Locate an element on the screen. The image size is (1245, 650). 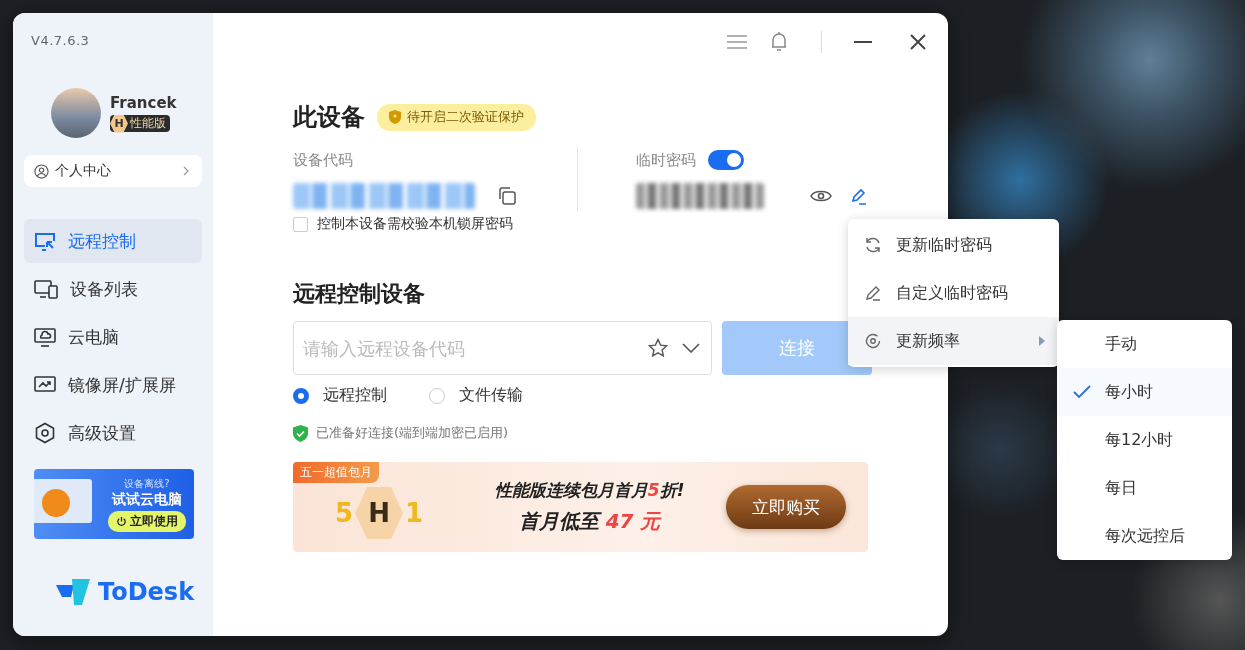
user-icon is located at coordinates (41, 171).